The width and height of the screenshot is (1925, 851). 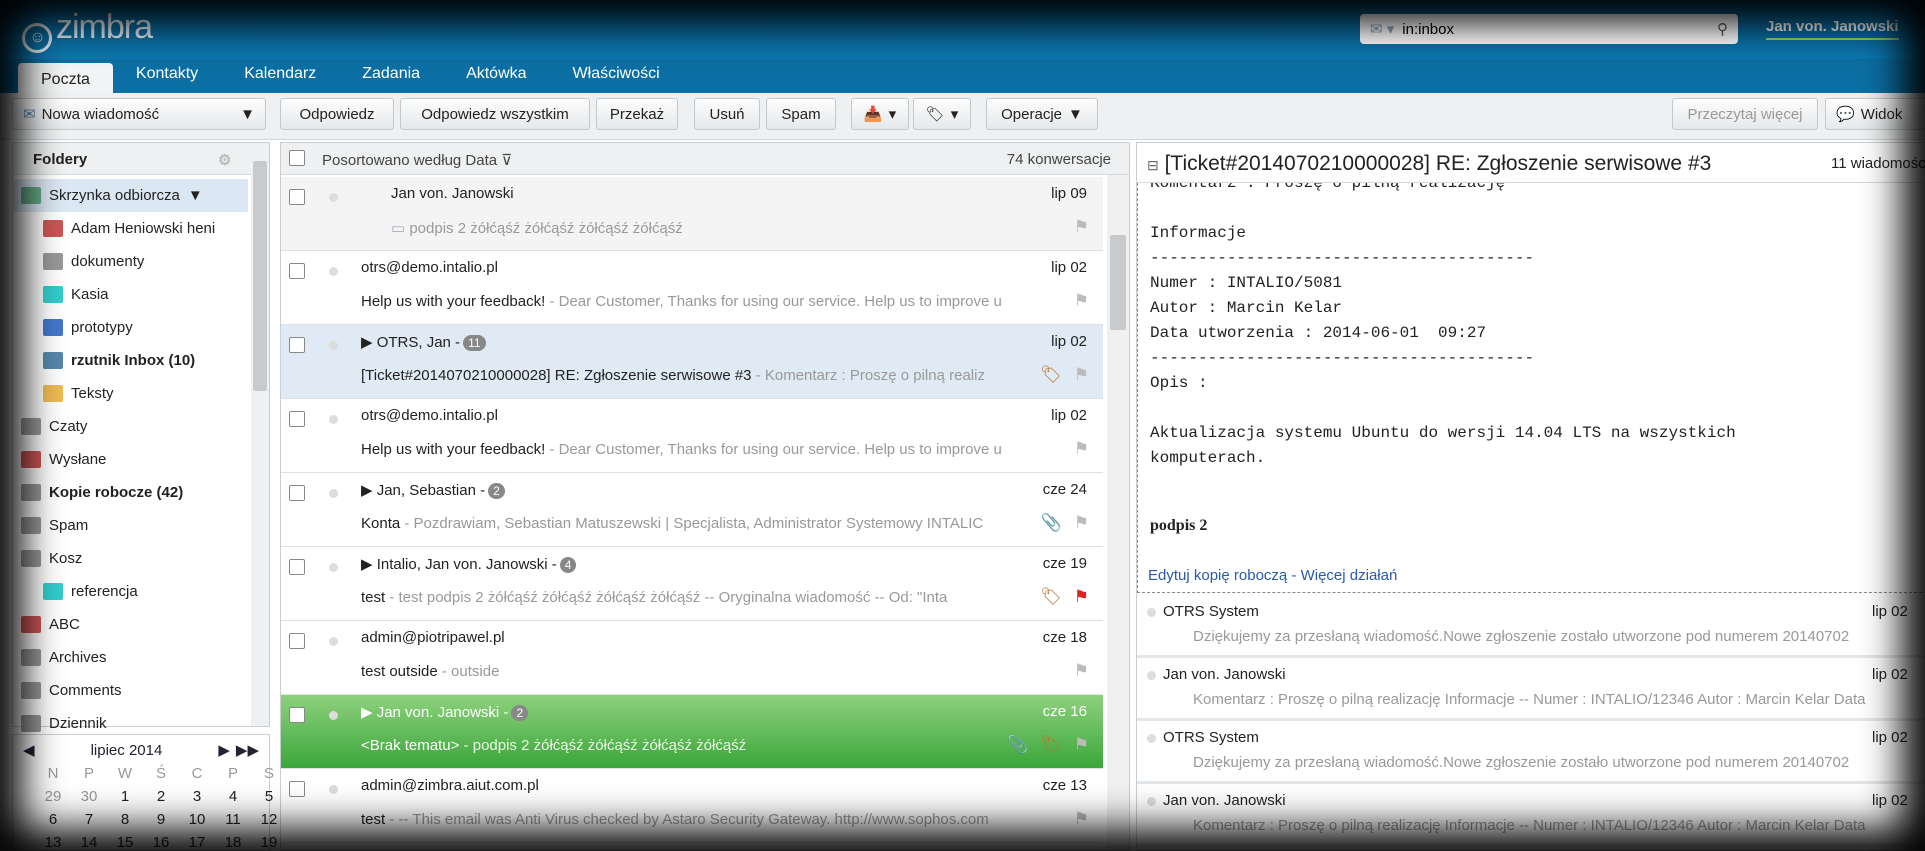 I want to click on folder-item: Kasia, so click(x=130, y=294).